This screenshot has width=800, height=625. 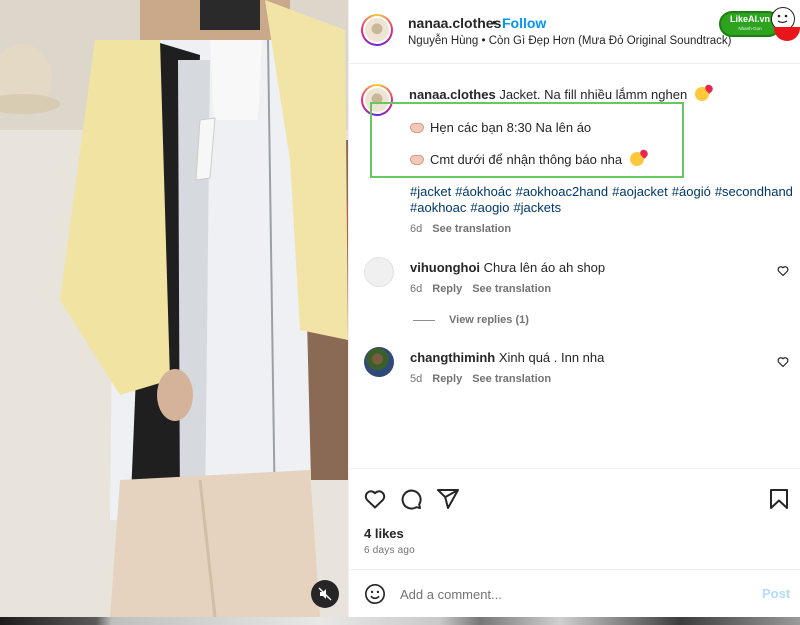 What do you see at coordinates (384, 533) in the screenshot?
I see `like-count: 4 likes` at bounding box center [384, 533].